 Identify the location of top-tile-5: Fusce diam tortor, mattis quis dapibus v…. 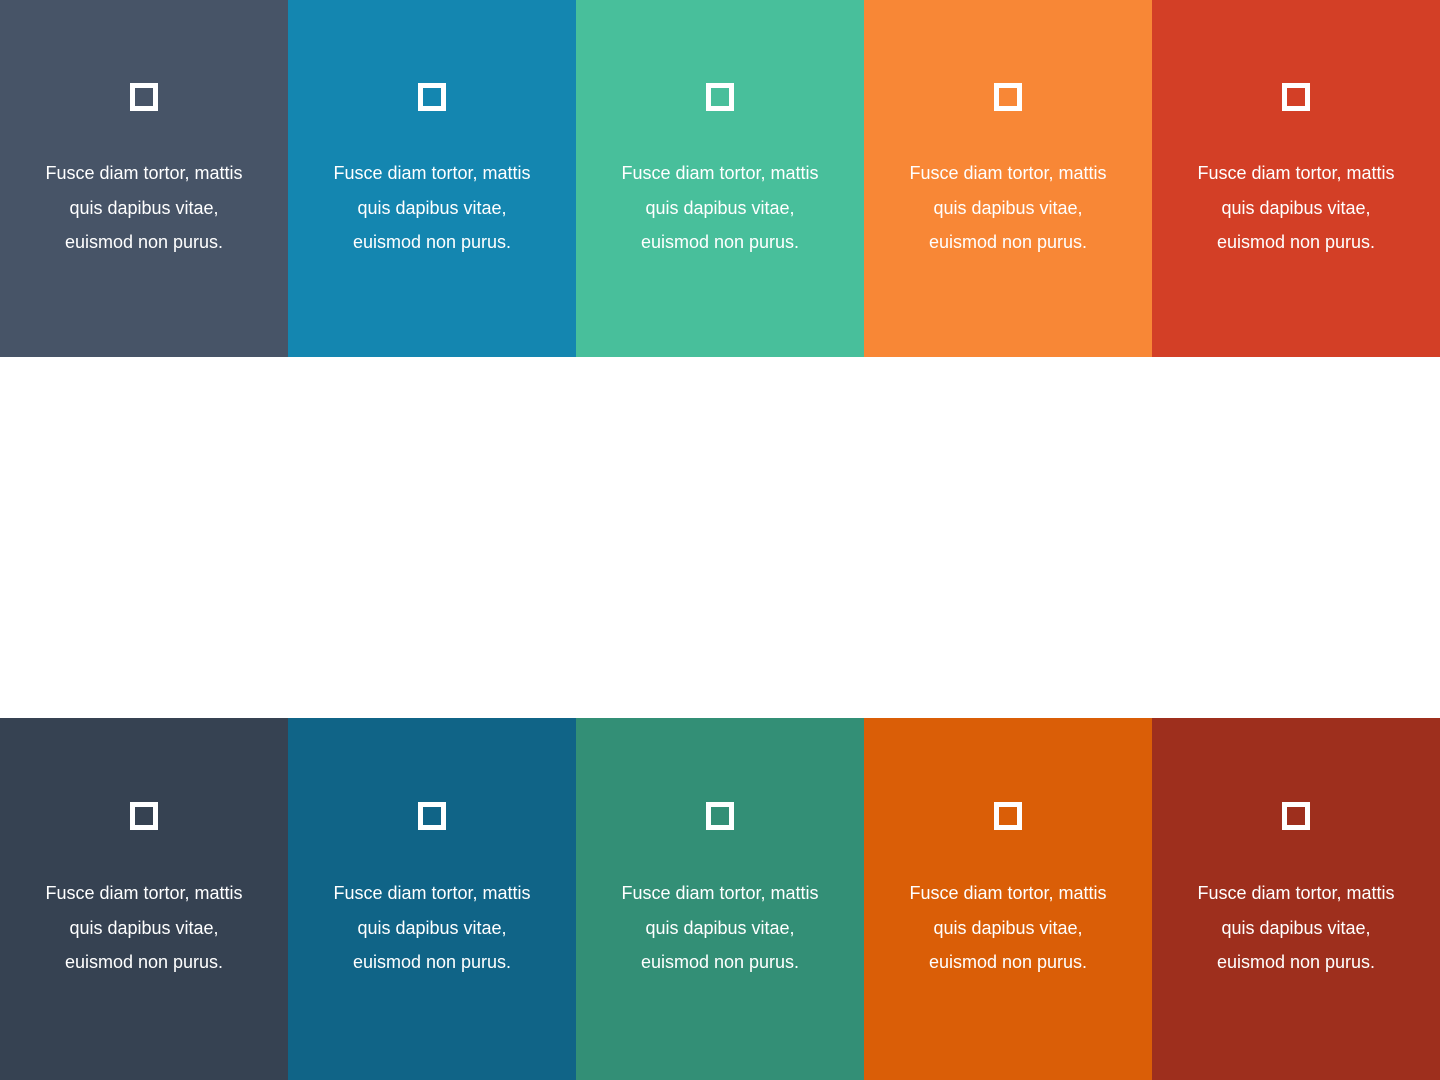
(1296, 178).